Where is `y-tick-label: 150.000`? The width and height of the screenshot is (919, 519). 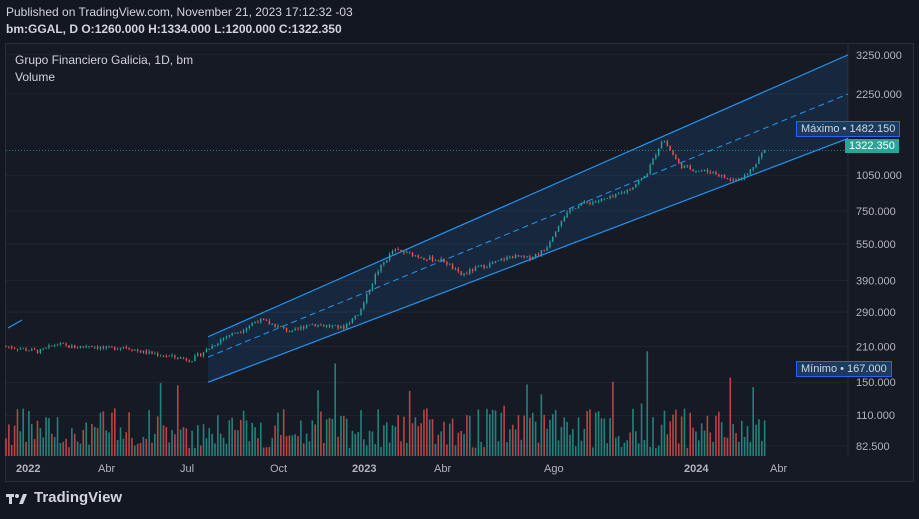 y-tick-label: 150.000 is located at coordinates (876, 383).